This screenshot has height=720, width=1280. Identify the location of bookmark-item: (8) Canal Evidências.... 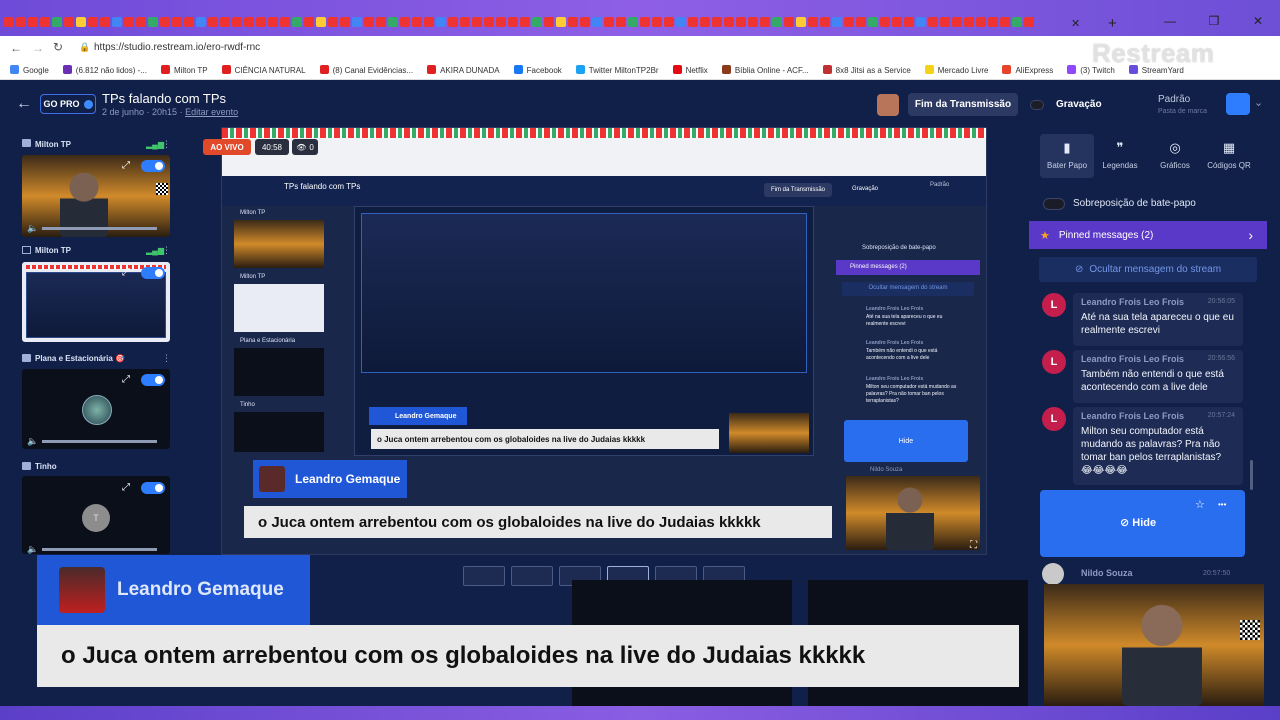
(366, 69).